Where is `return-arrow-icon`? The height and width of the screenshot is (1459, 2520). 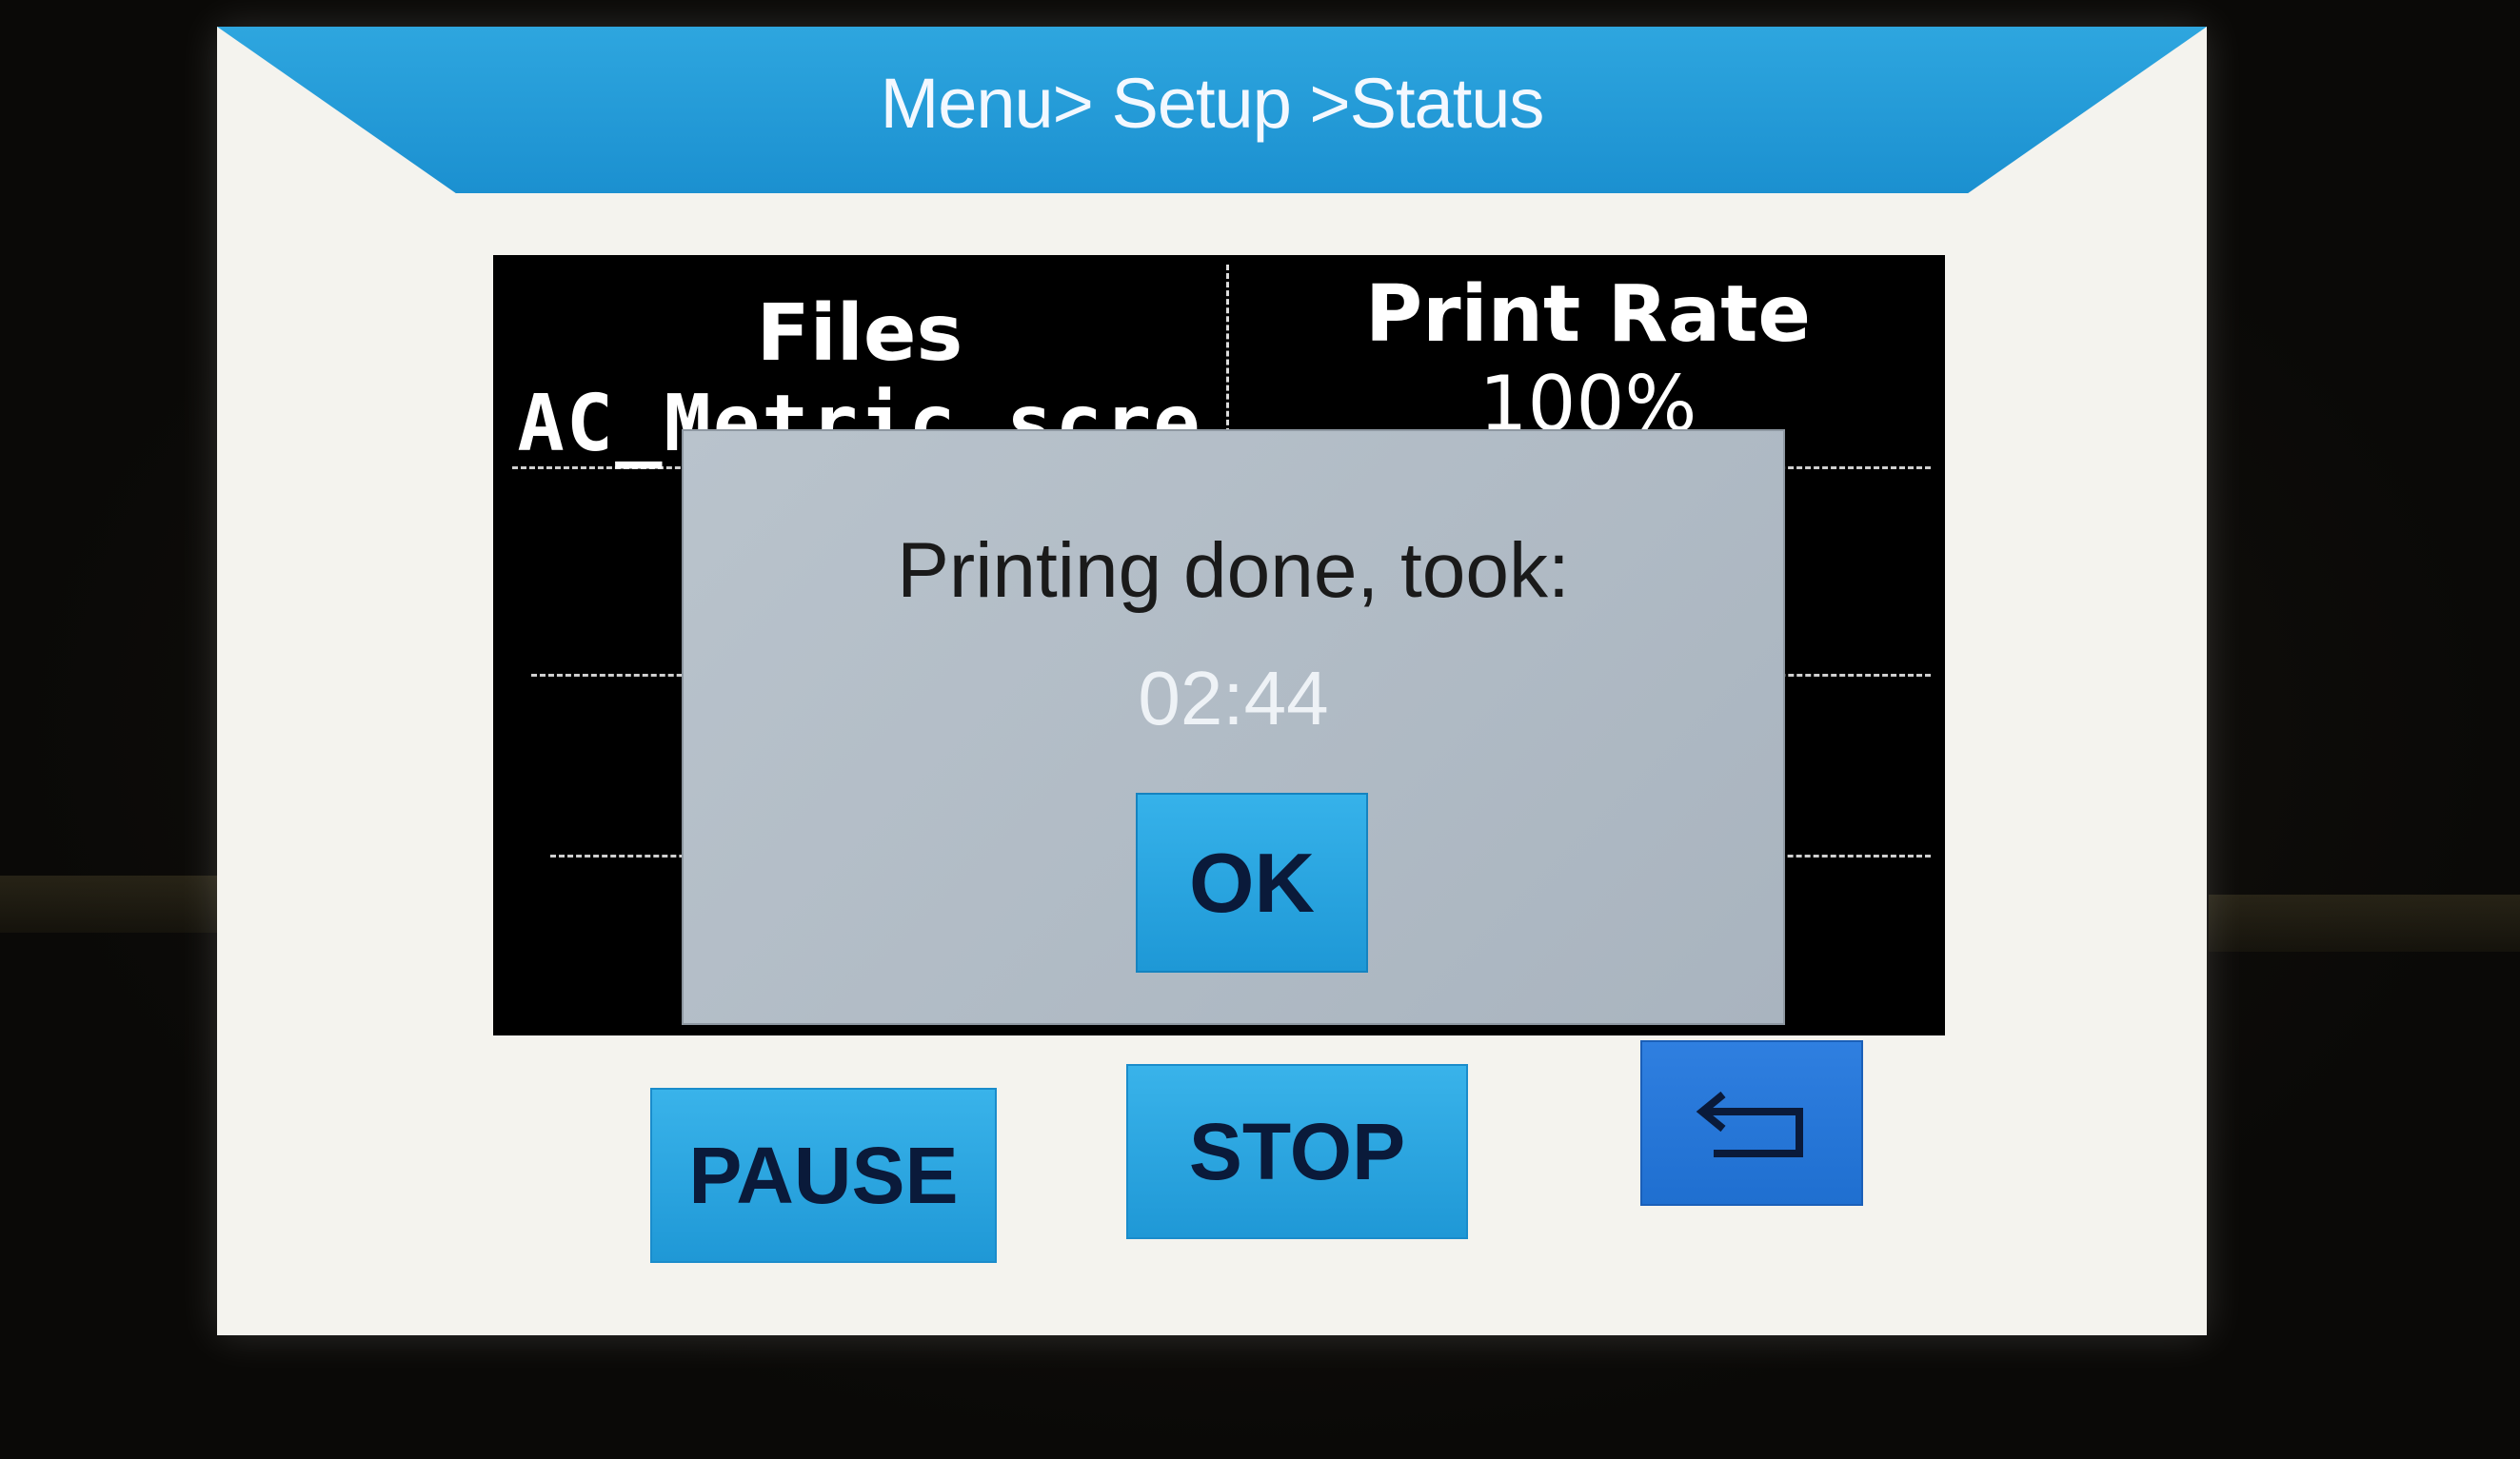
return-arrow-icon is located at coordinates (1749, 1124).